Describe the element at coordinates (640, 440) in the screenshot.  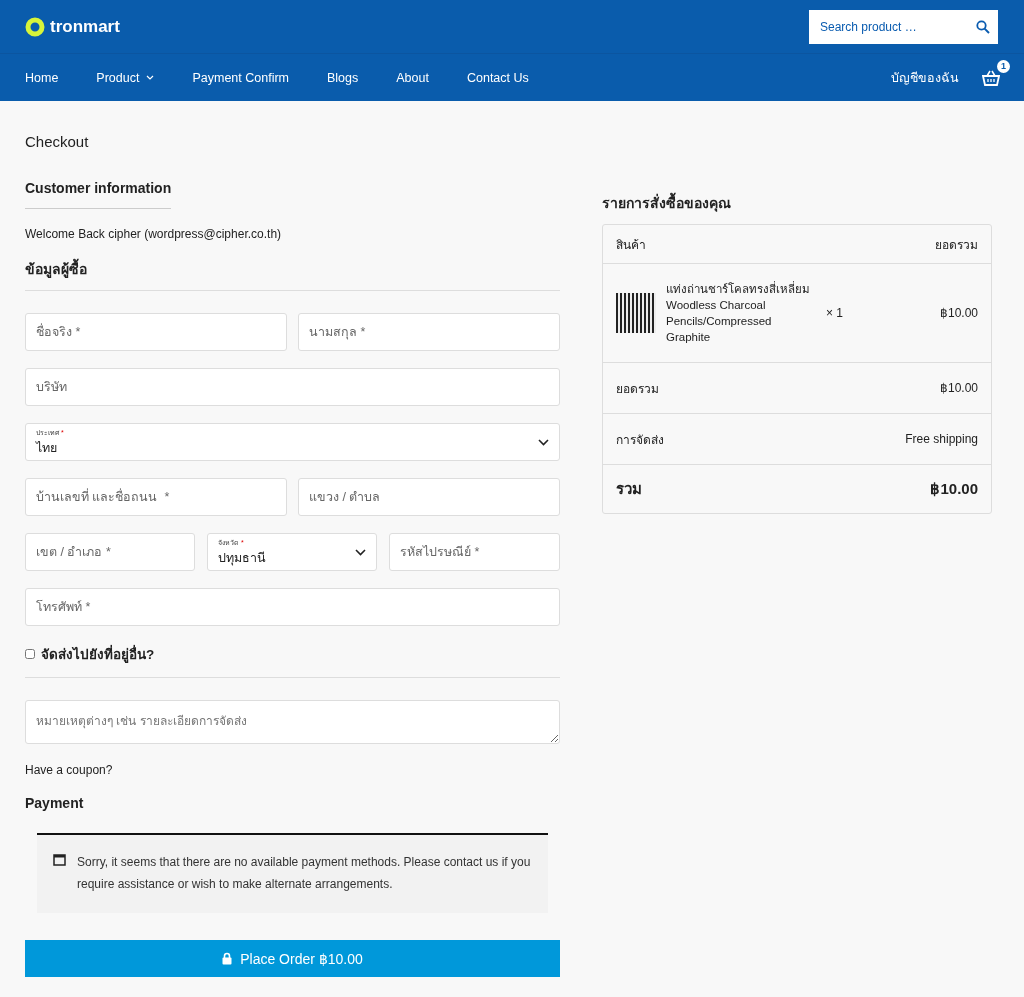
I see `summary-label: การจัดส่ง` at that location.